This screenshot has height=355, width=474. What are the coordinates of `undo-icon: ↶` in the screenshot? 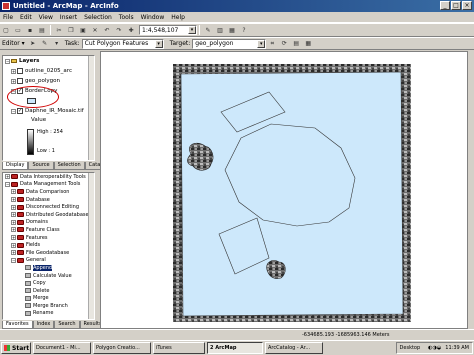 It's located at (107, 30).